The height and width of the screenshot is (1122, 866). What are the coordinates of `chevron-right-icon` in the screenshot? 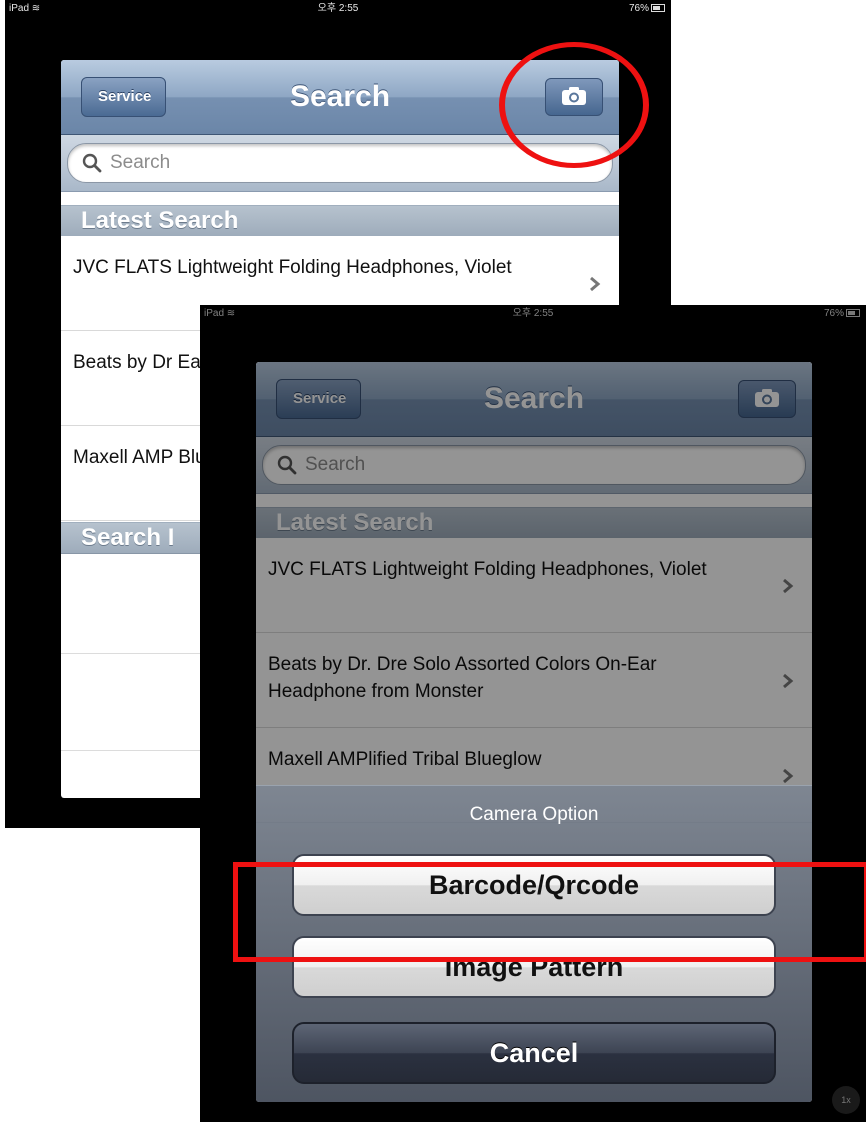 It's located at (595, 284).